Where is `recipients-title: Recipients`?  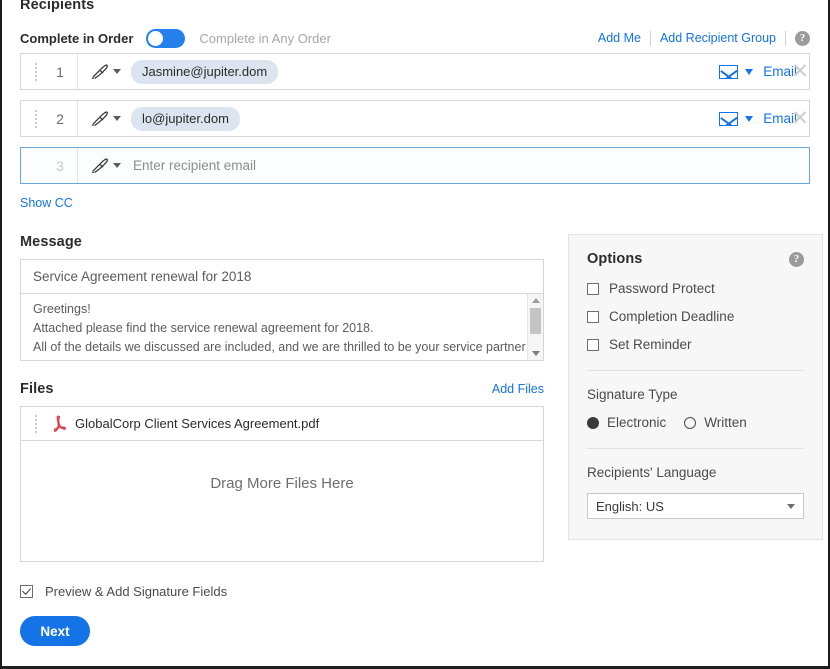
recipients-title: Recipients is located at coordinates (57, 6).